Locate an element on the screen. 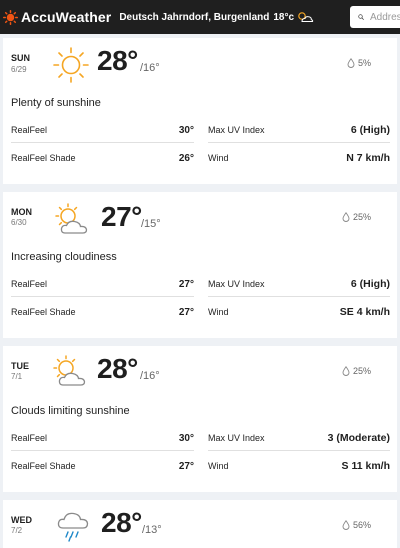 This screenshot has width=400, height=548. low-temperature: /15° is located at coordinates (151, 224).